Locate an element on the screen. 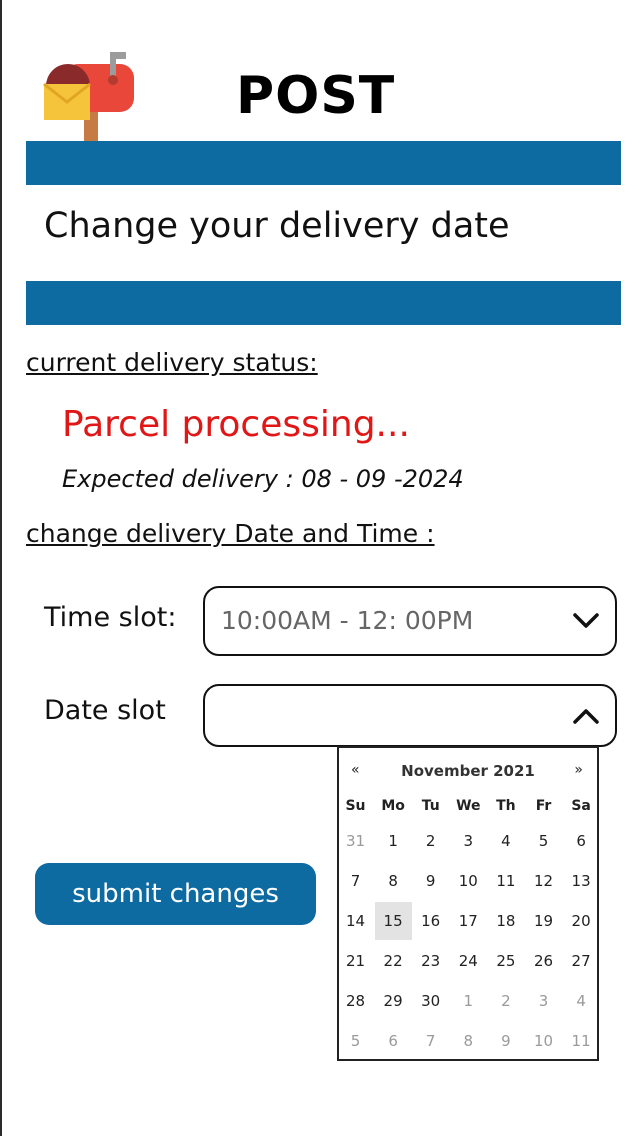 This screenshot has width=644, height=1136. calendar-day: 20 is located at coordinates (581, 921).